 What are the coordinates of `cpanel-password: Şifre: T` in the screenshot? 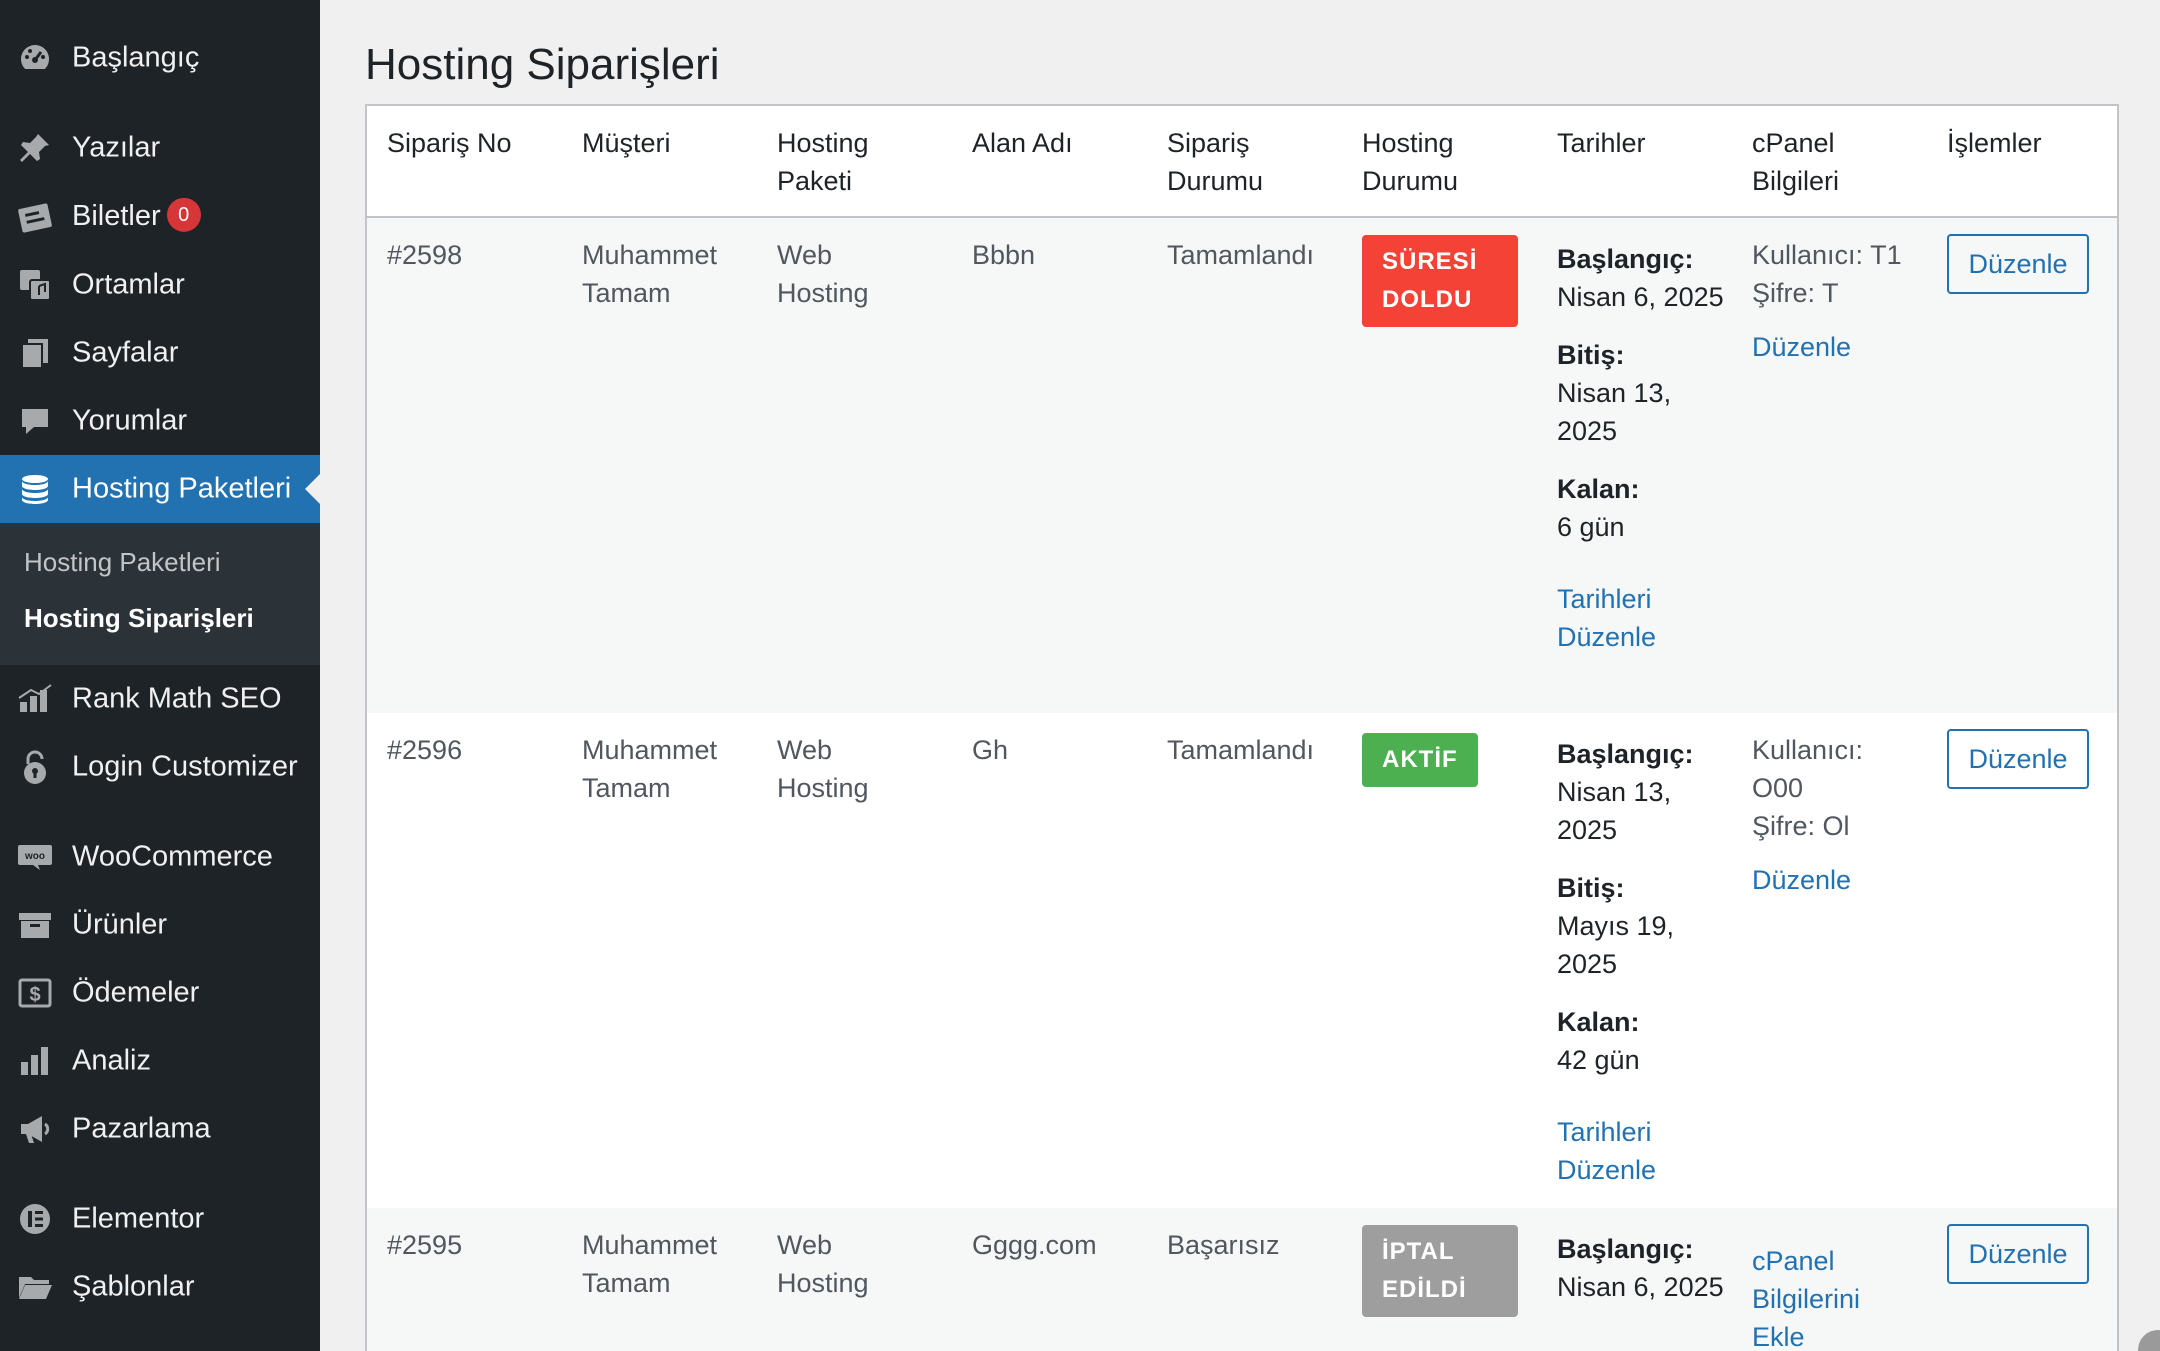 It's located at (1795, 293).